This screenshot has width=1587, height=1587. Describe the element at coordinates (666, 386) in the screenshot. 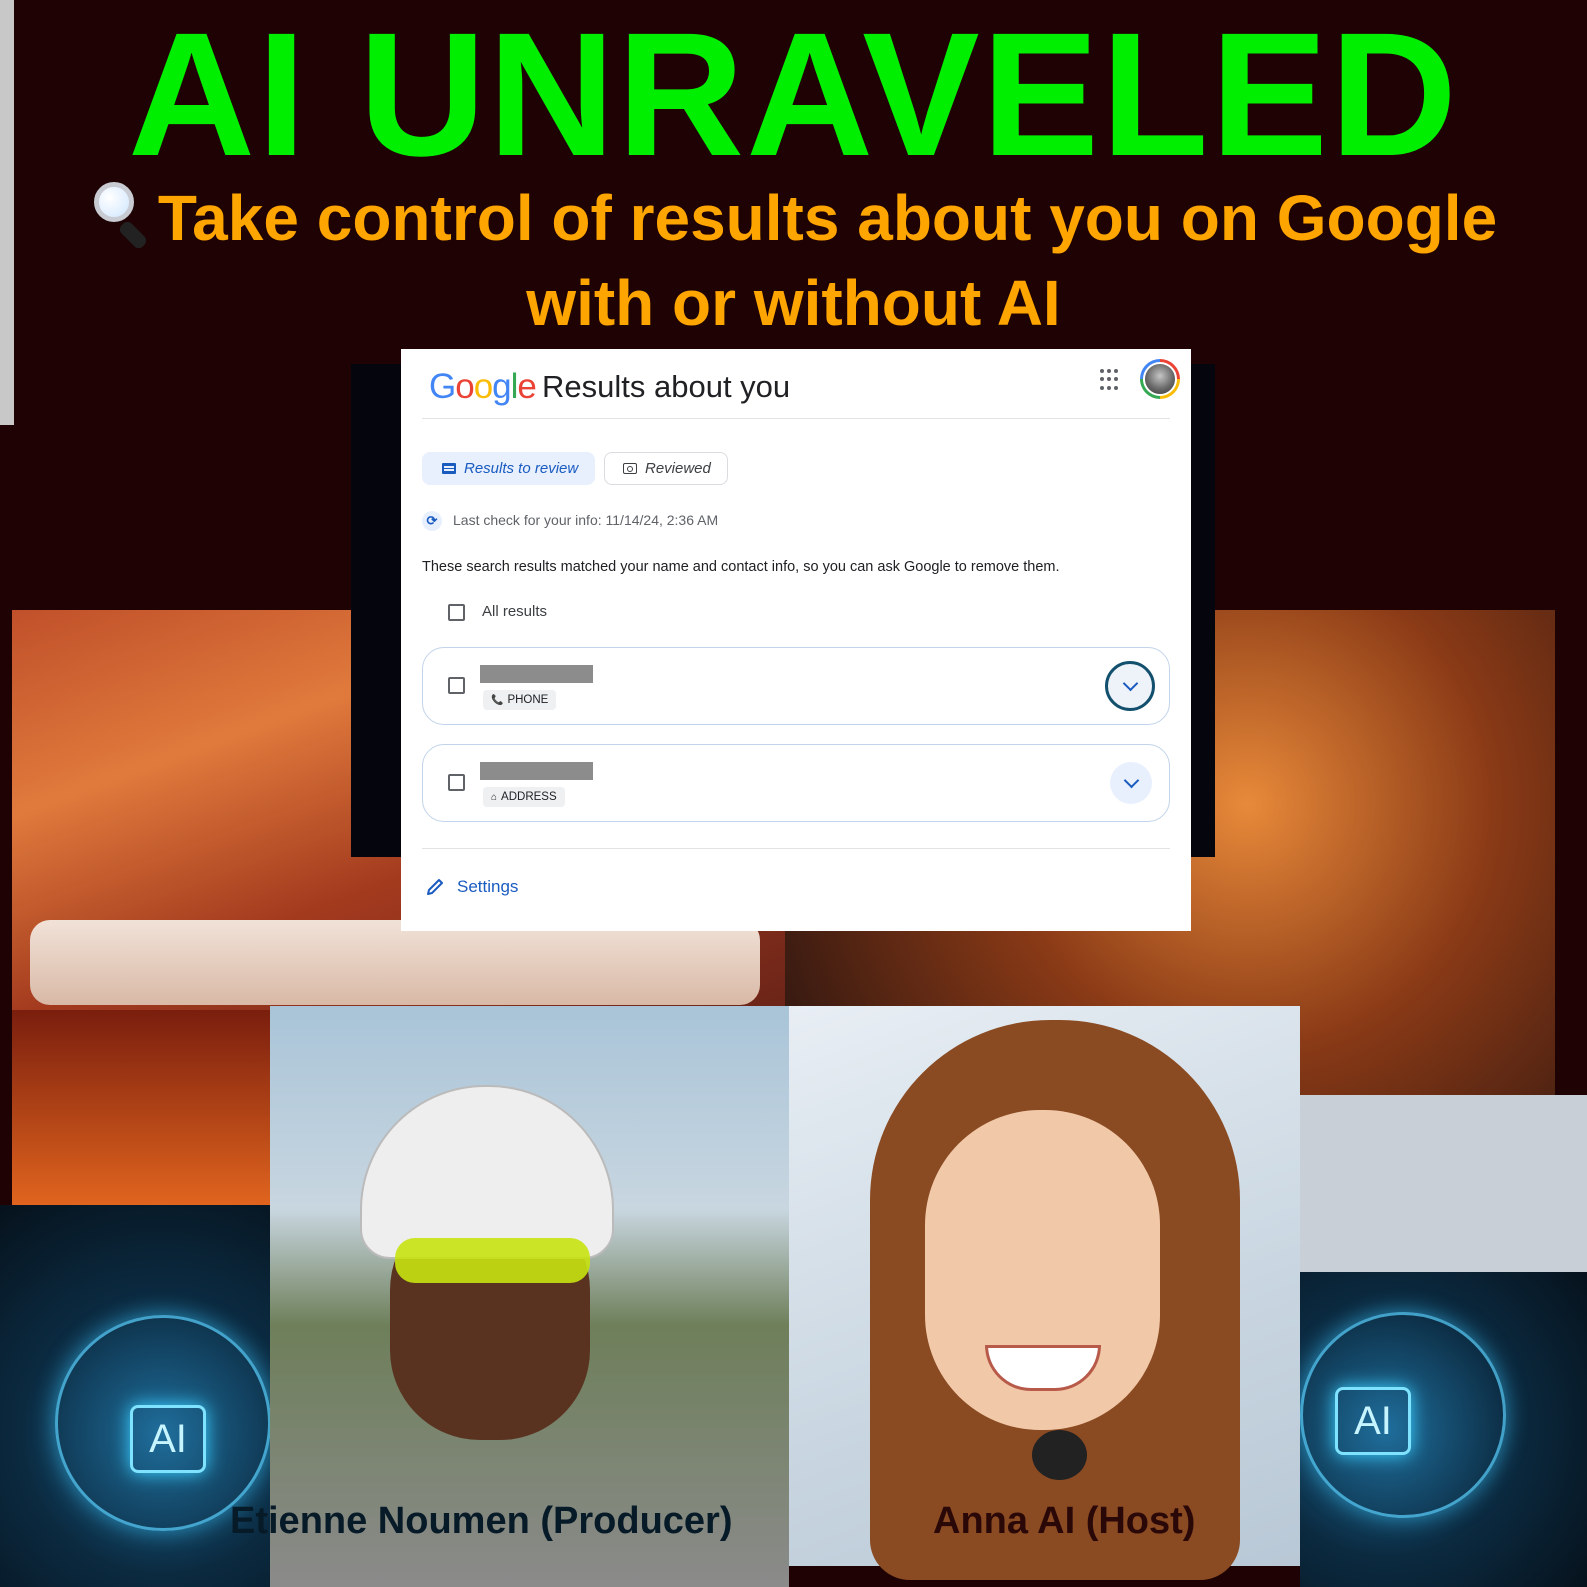

I see `page-title: Results about you` at that location.